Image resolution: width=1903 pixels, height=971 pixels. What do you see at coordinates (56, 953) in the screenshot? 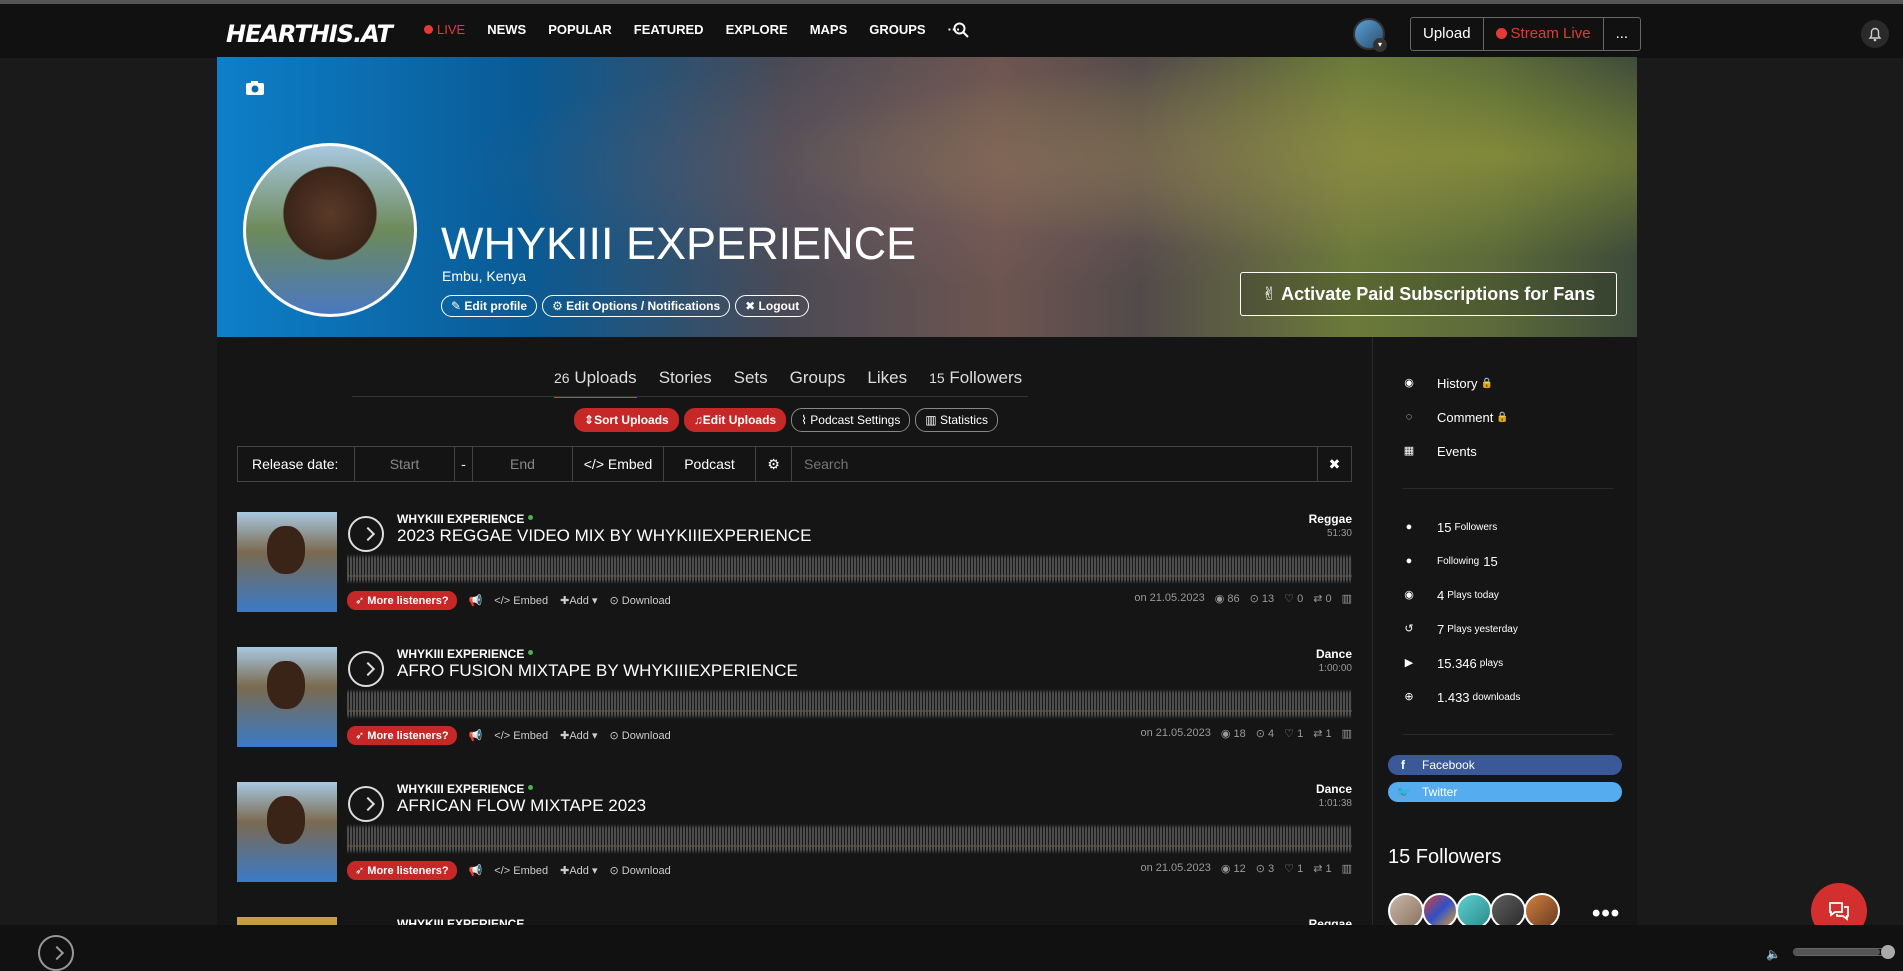
I see `player-play-button` at bounding box center [56, 953].